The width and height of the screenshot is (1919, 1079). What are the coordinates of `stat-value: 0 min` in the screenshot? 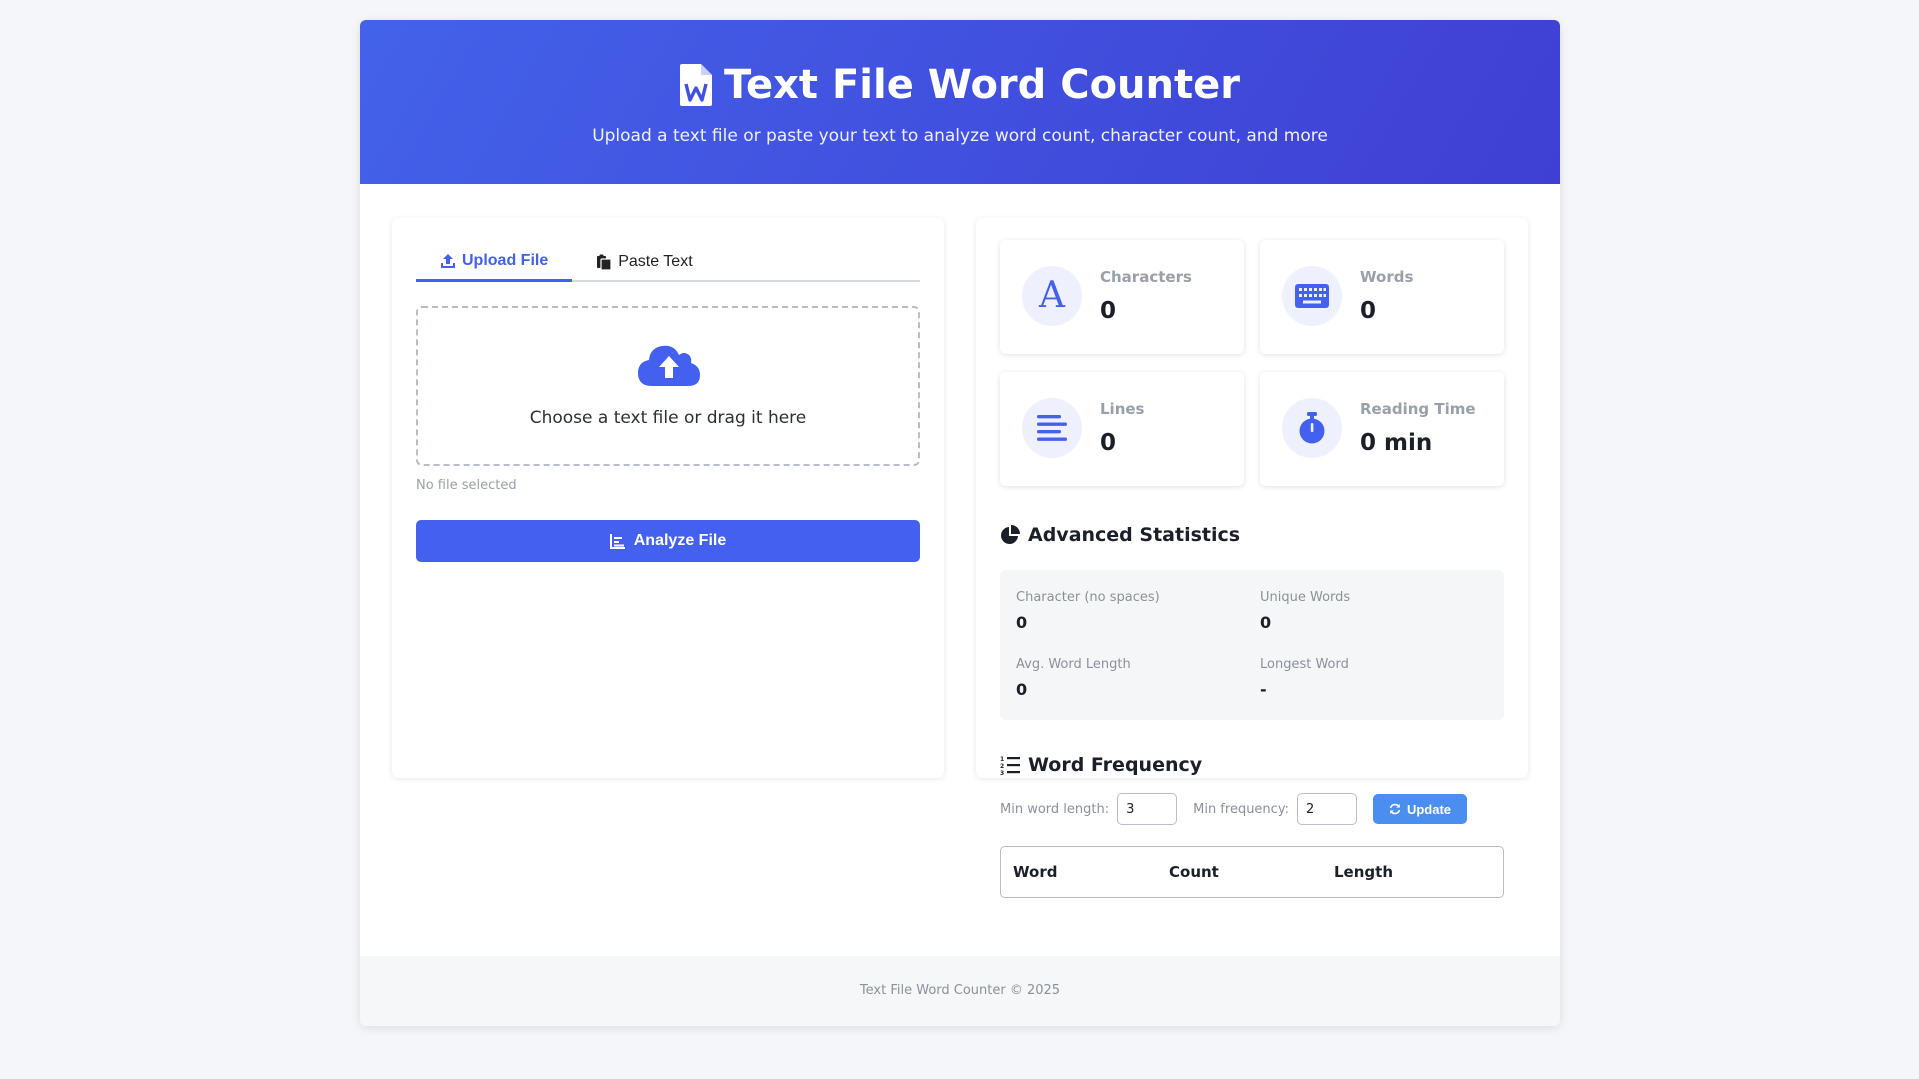 It's located at (1396, 443).